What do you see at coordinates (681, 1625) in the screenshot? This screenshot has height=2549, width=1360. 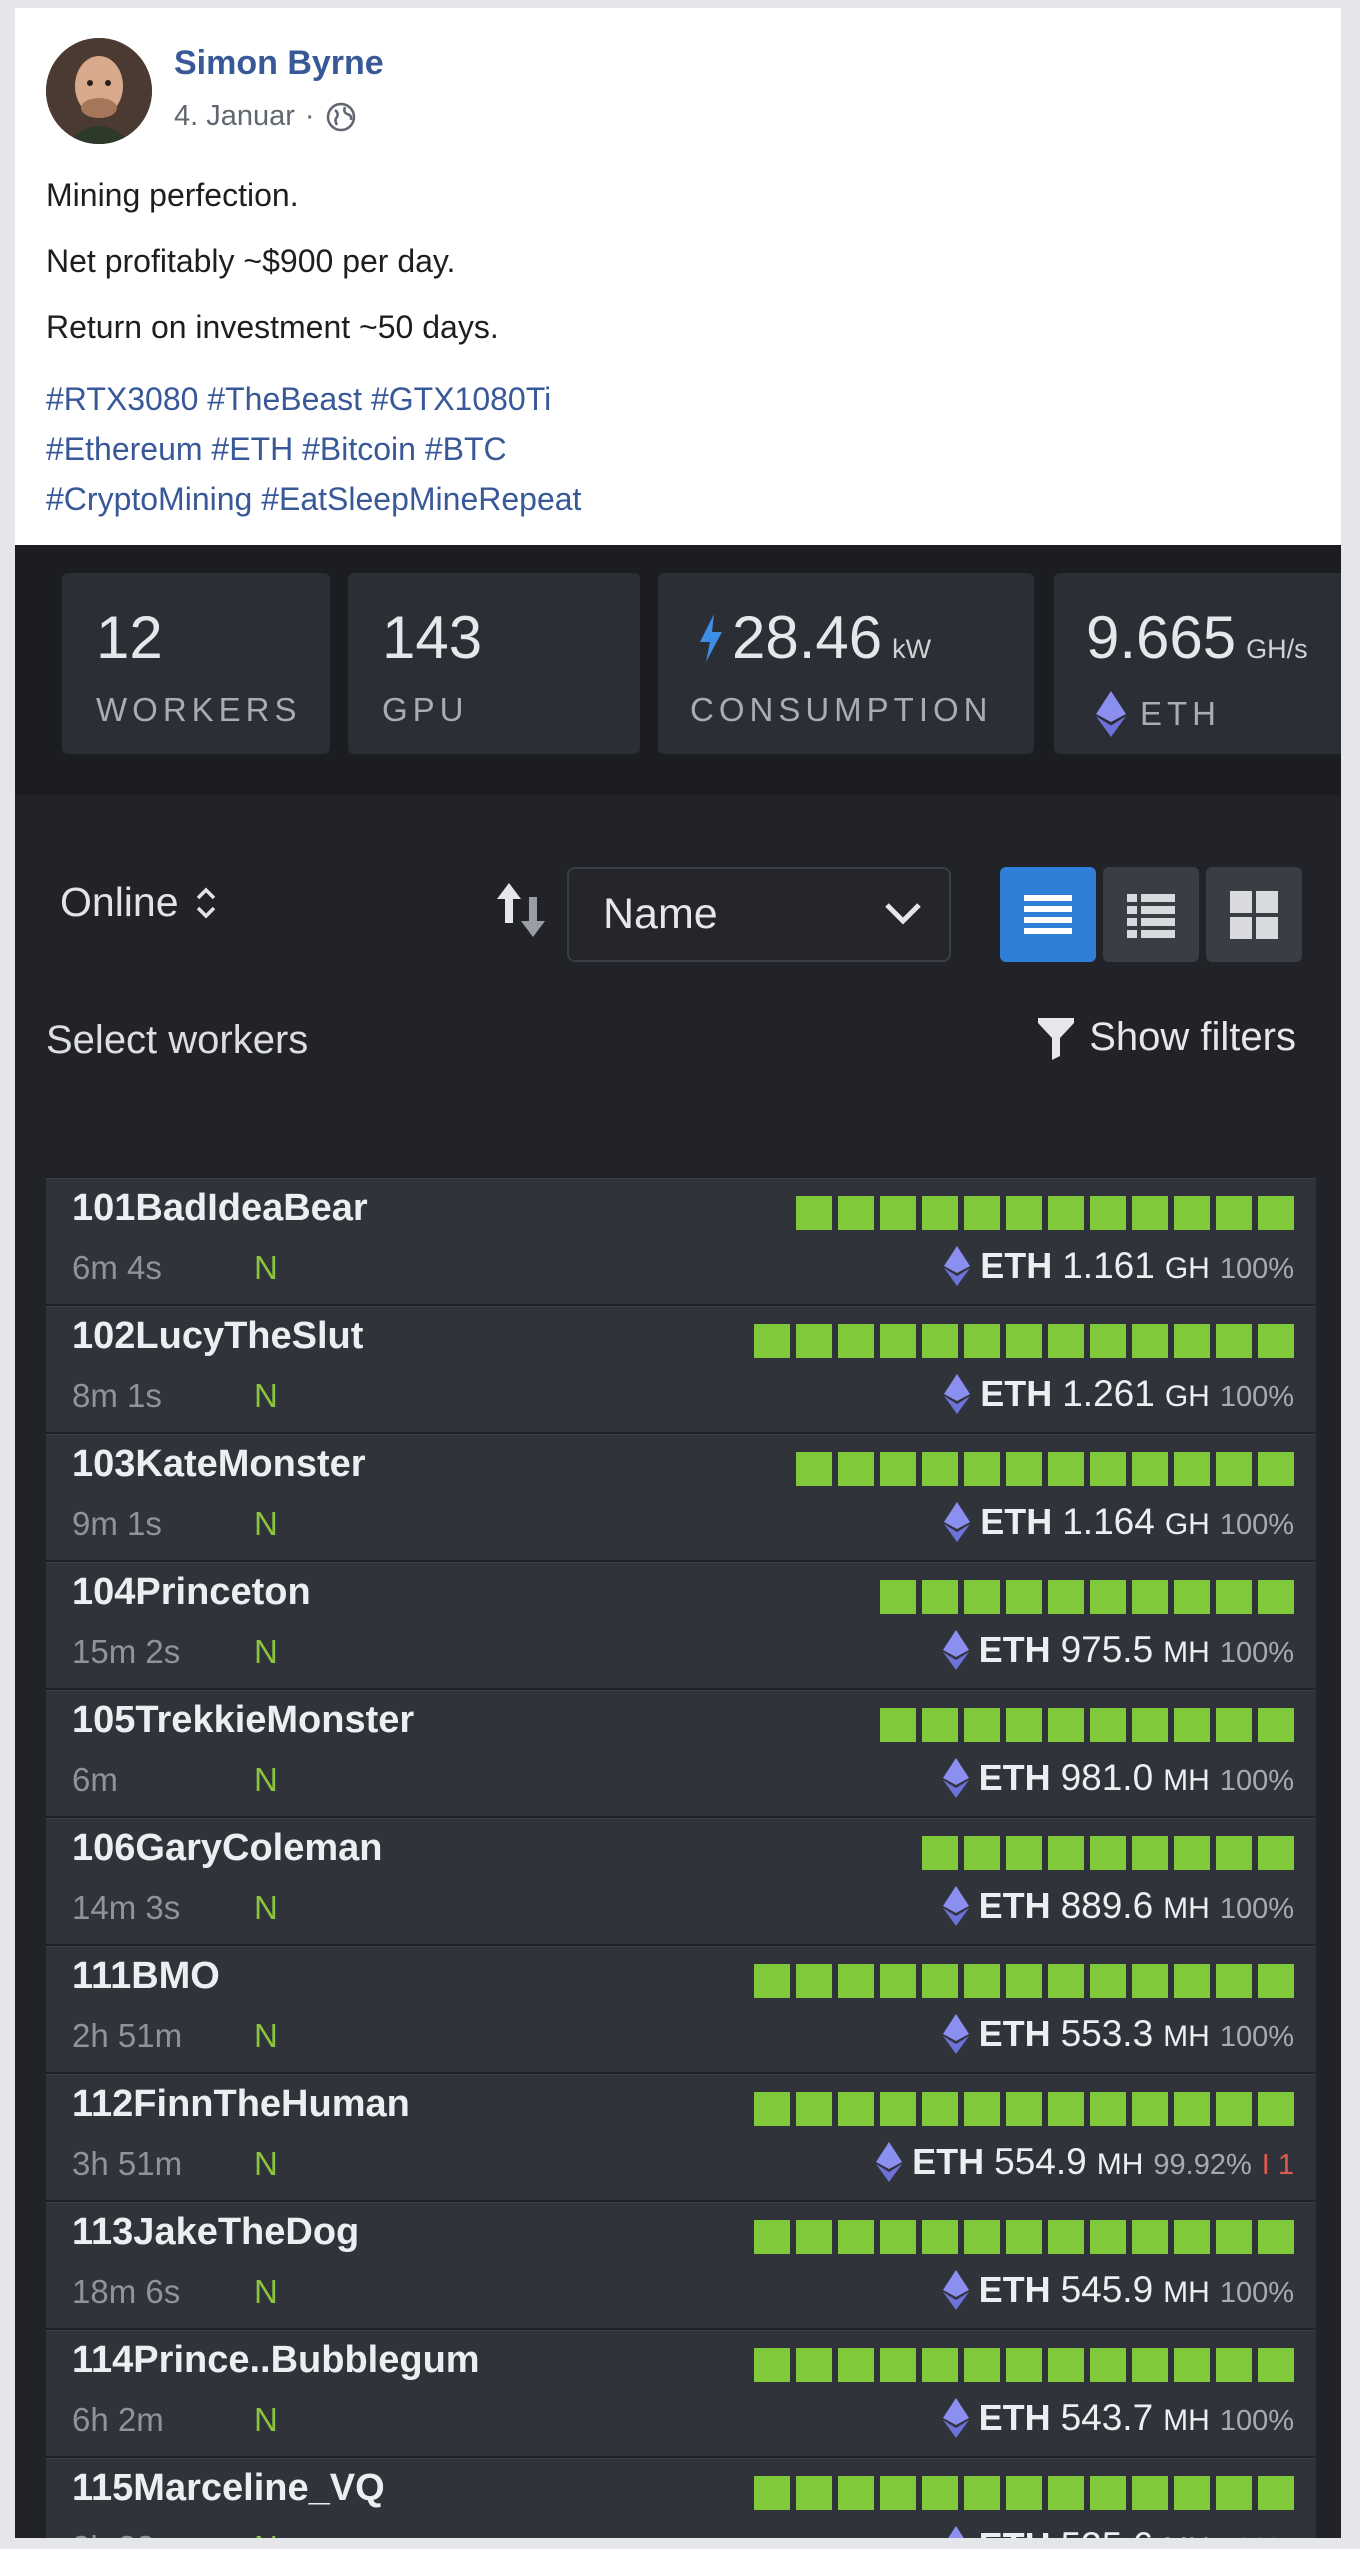 I see `worker-row: 104Princeton 15m 2s N ETH 975.5 MH 100%` at bounding box center [681, 1625].